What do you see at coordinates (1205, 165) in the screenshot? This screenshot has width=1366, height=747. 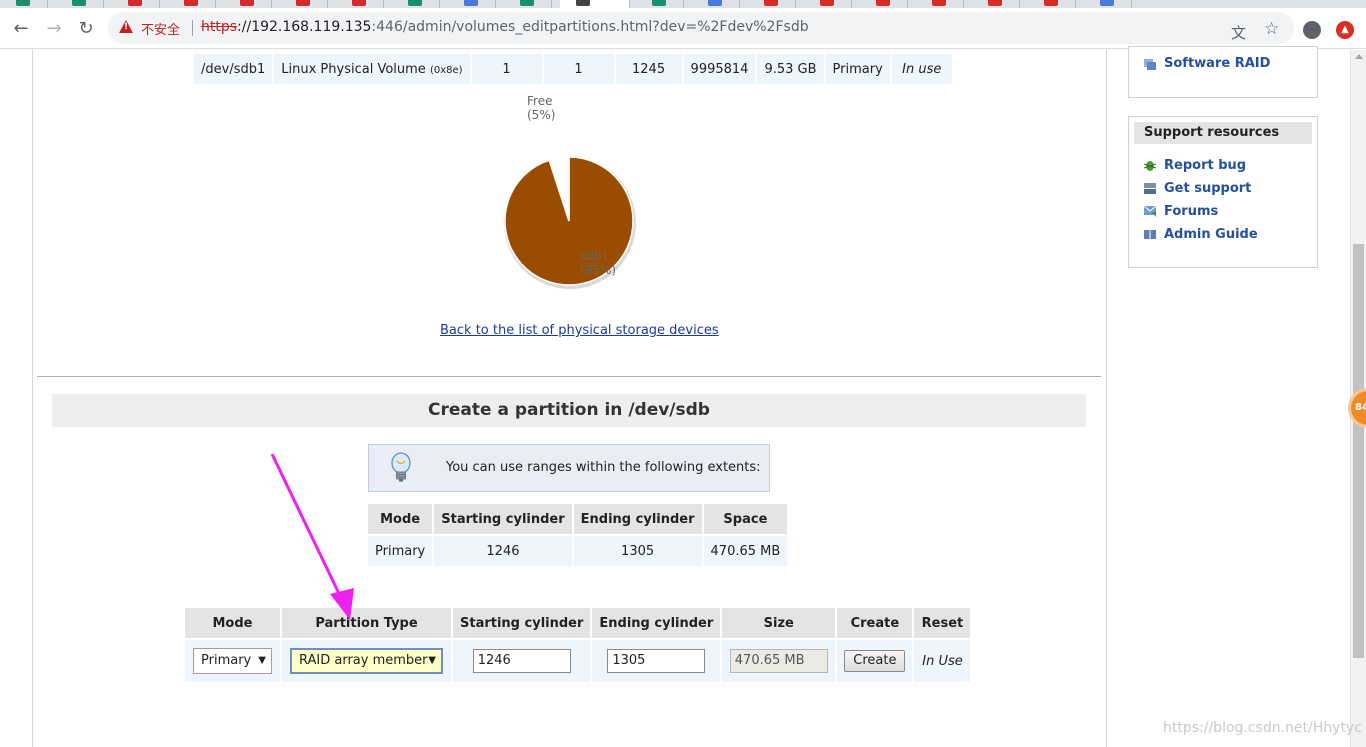 I see `report-bug-link: Report bug` at bounding box center [1205, 165].